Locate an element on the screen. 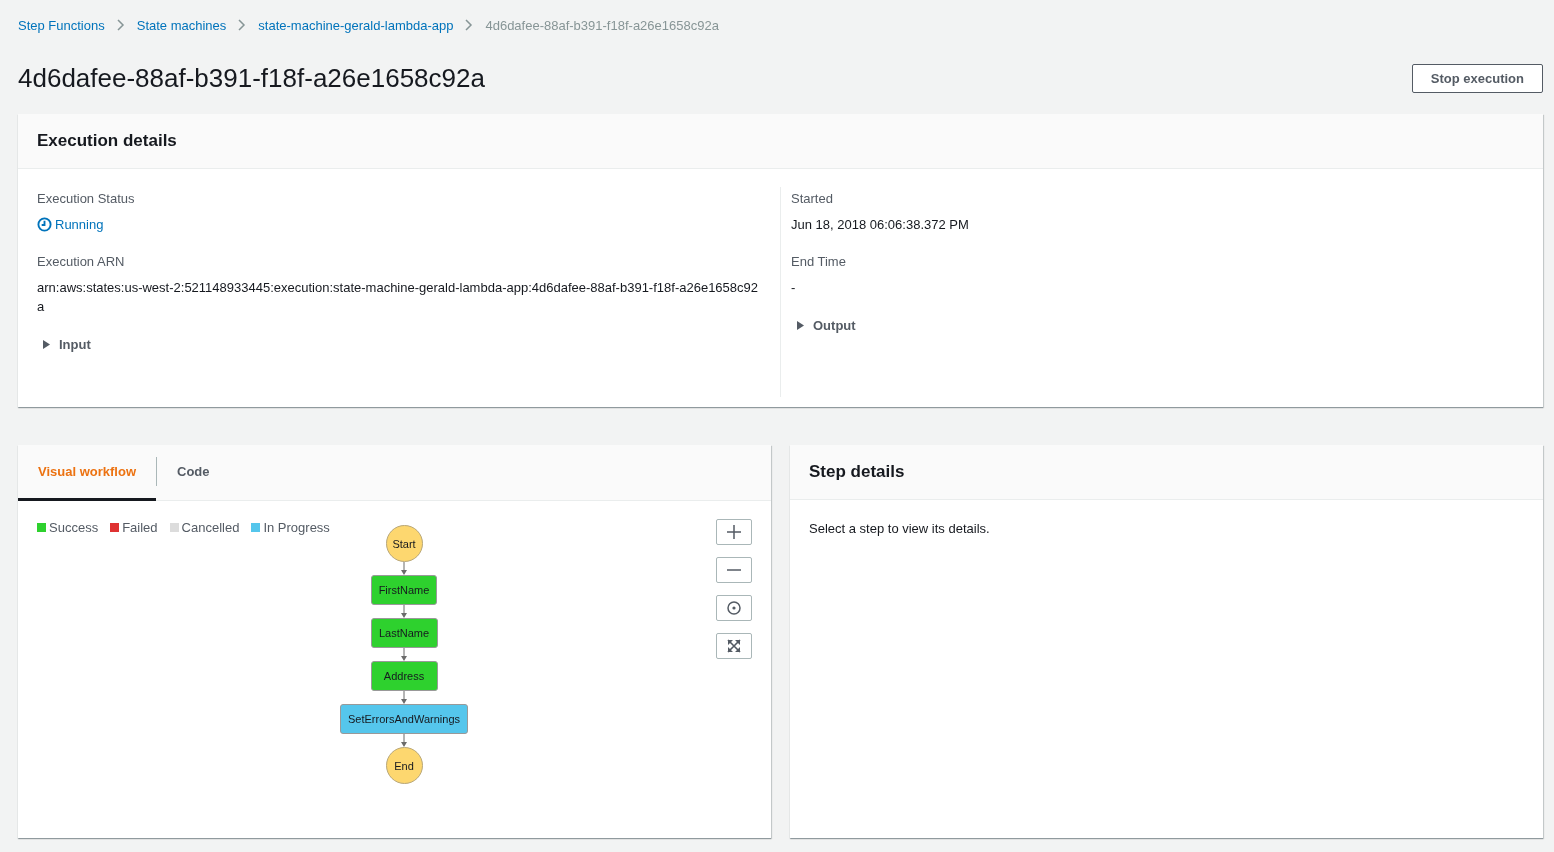  clock-icon is located at coordinates (44, 224).